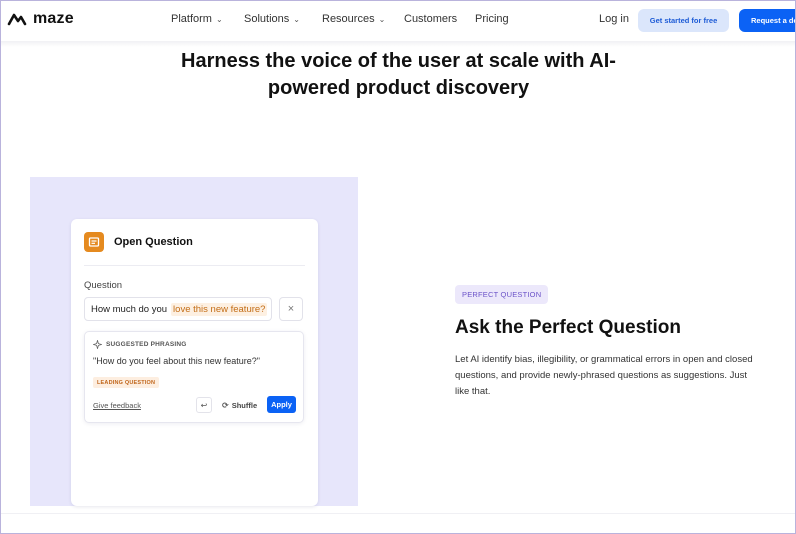 This screenshot has width=796, height=534. I want to click on nav-item-pricing: Pricing, so click(492, 19).